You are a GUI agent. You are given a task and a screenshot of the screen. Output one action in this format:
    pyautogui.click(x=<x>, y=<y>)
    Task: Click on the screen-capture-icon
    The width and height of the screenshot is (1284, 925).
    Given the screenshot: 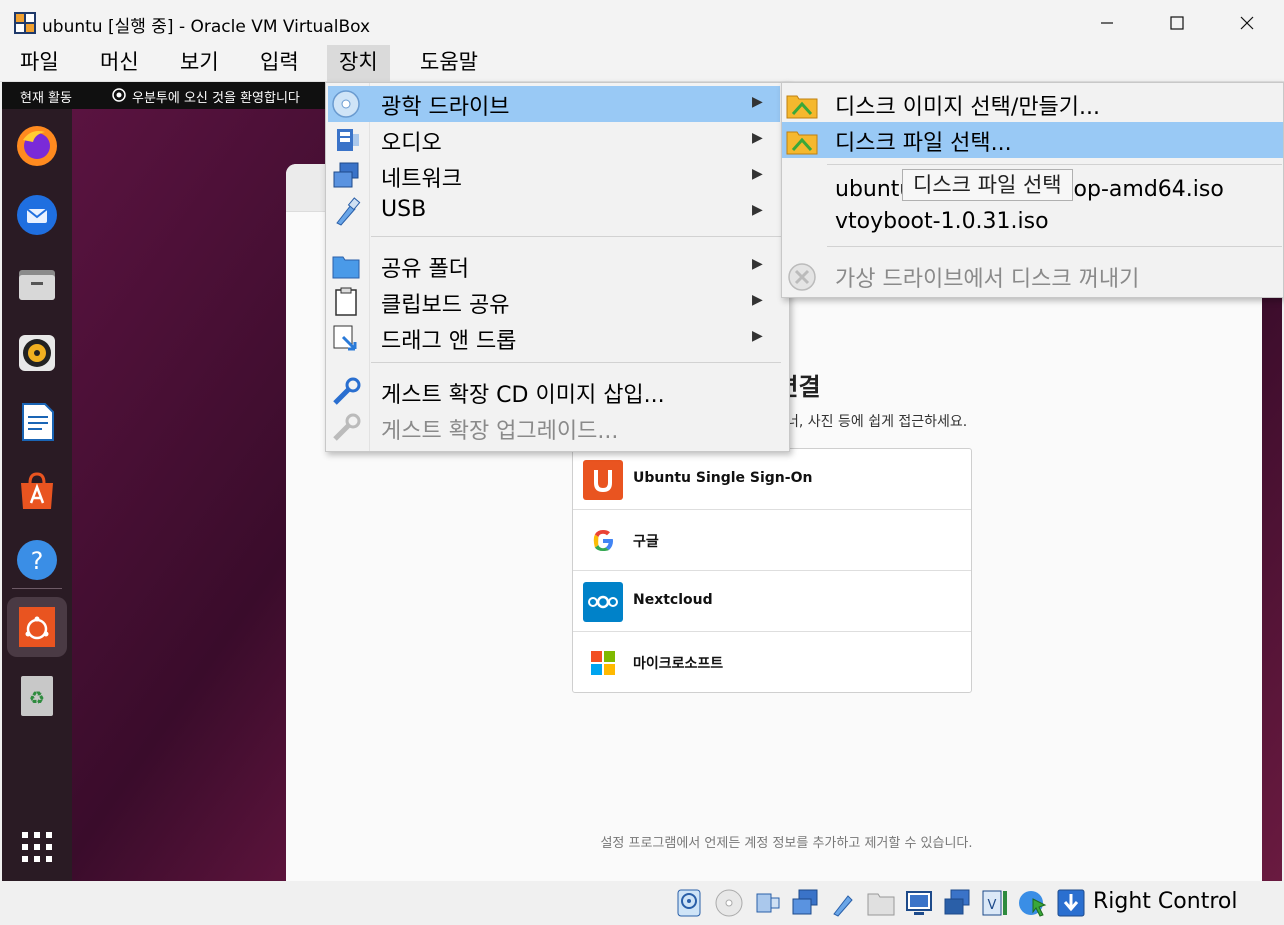 What is the action you would take?
    pyautogui.click(x=957, y=903)
    